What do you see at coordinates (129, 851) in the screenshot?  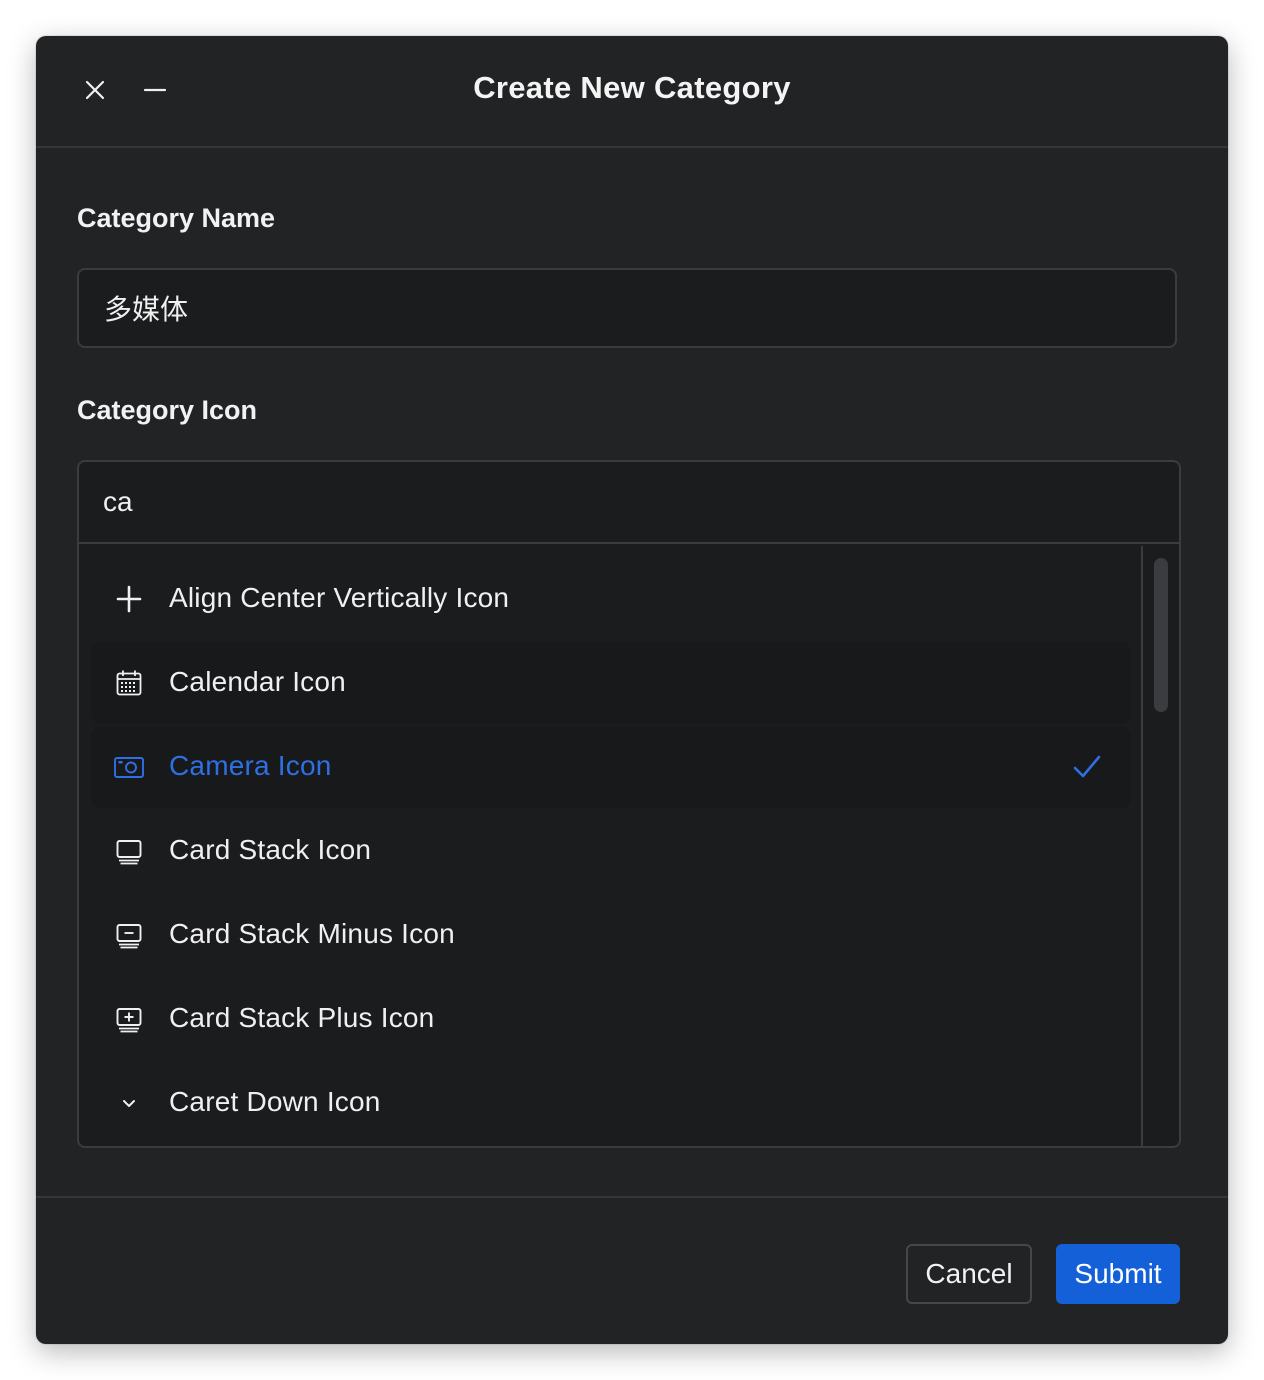 I see `card-stack-icon` at bounding box center [129, 851].